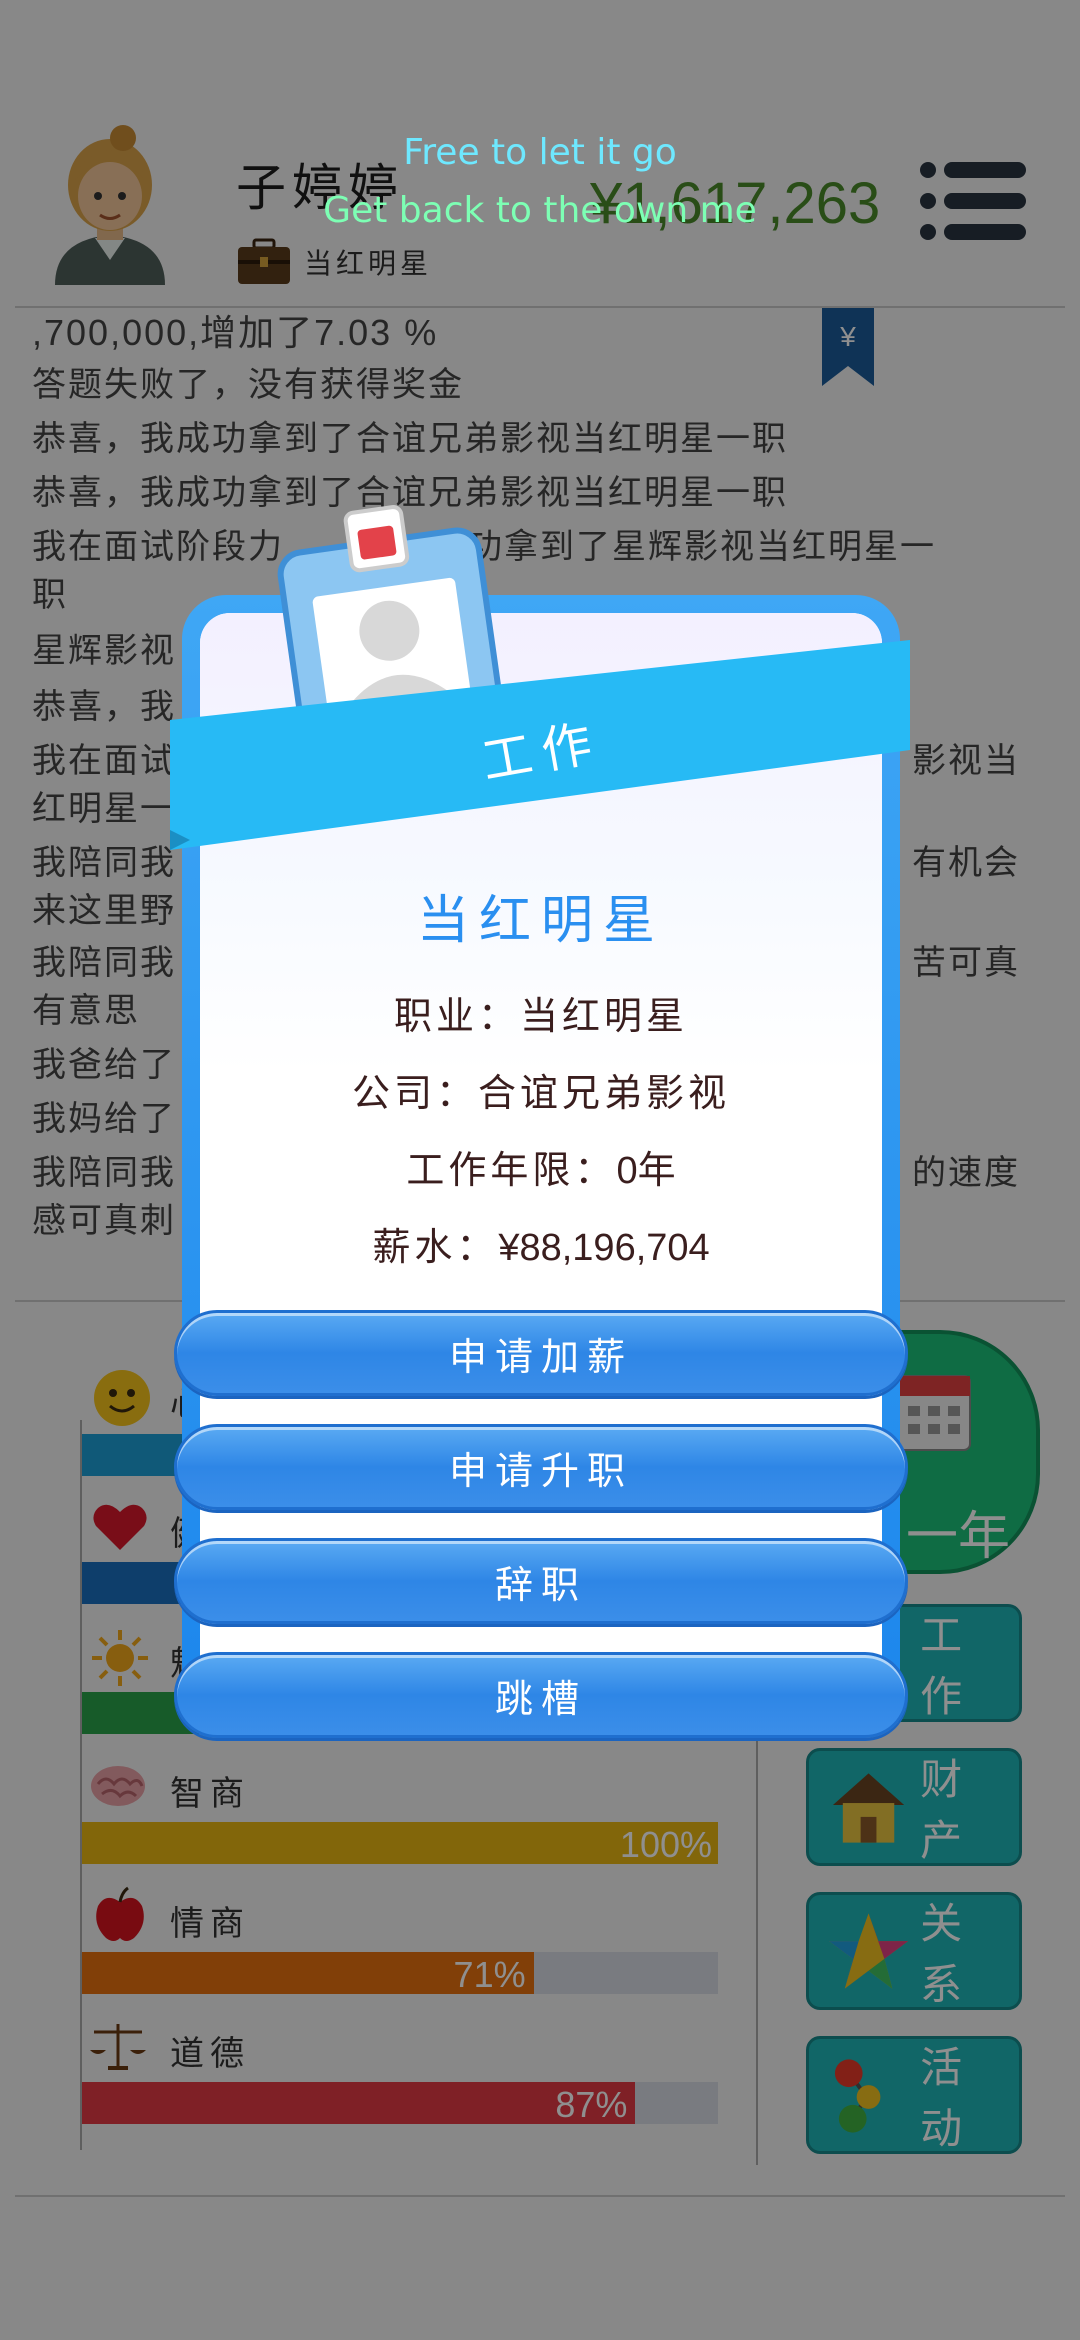  What do you see at coordinates (414, 1093) in the screenshot?
I see `company-label: 公司：` at bounding box center [414, 1093].